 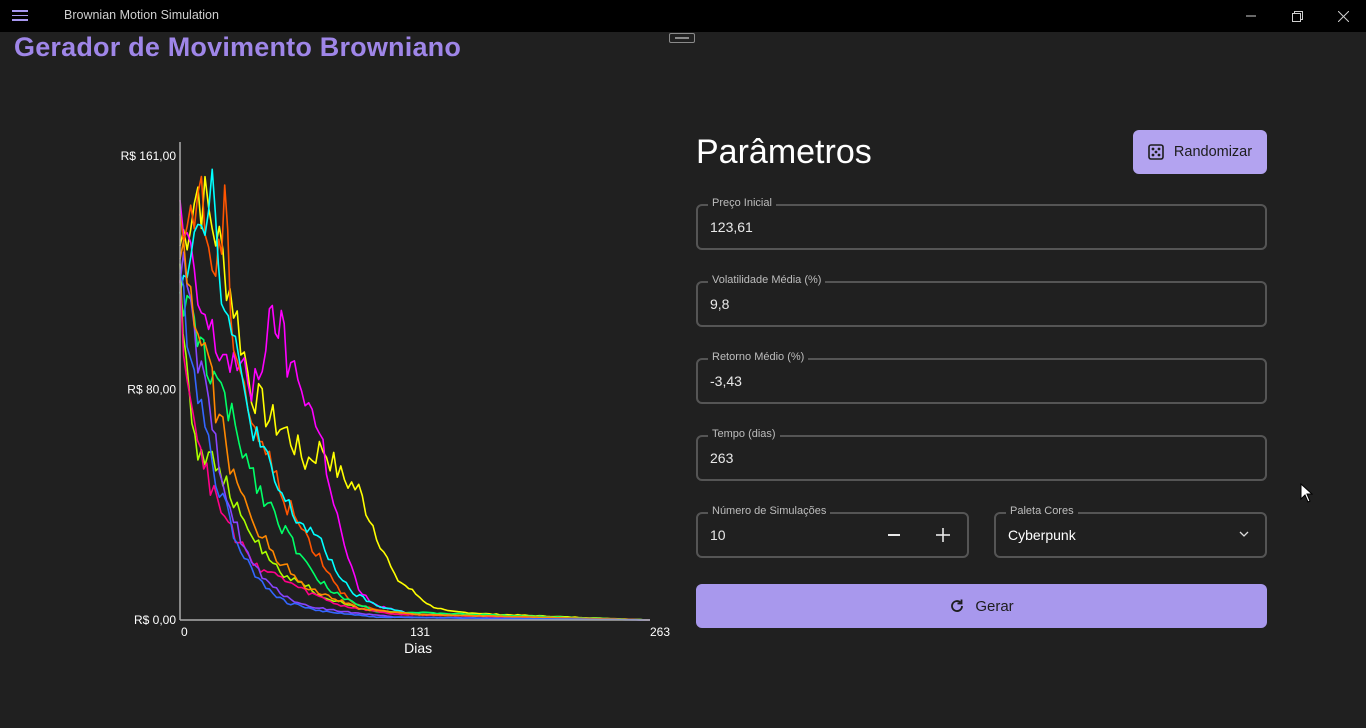 What do you see at coordinates (1156, 152) in the screenshot?
I see `dice-icon` at bounding box center [1156, 152].